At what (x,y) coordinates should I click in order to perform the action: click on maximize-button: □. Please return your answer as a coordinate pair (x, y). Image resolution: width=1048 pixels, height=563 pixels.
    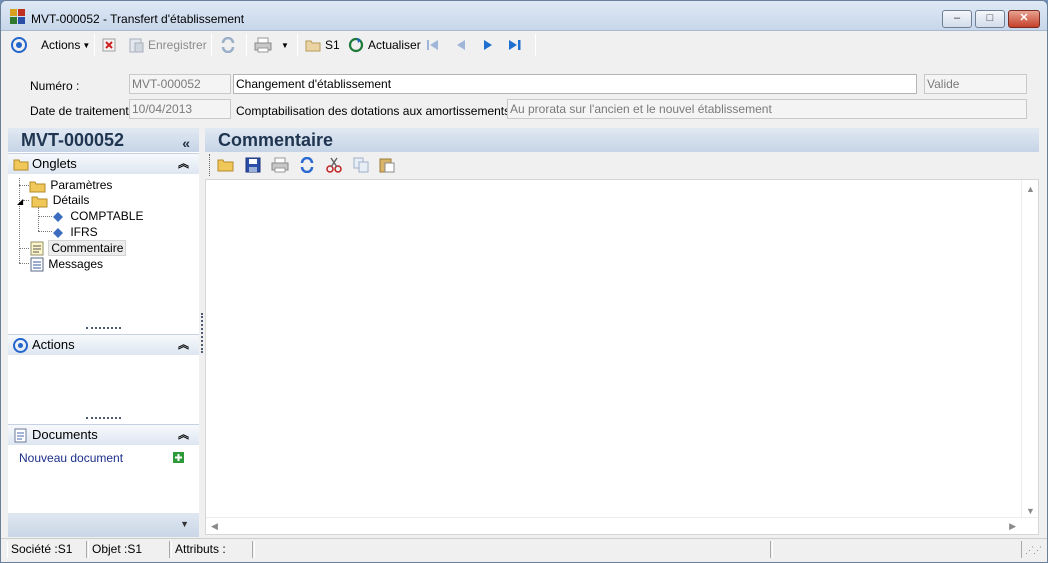
    Looking at the image, I should click on (990, 19).